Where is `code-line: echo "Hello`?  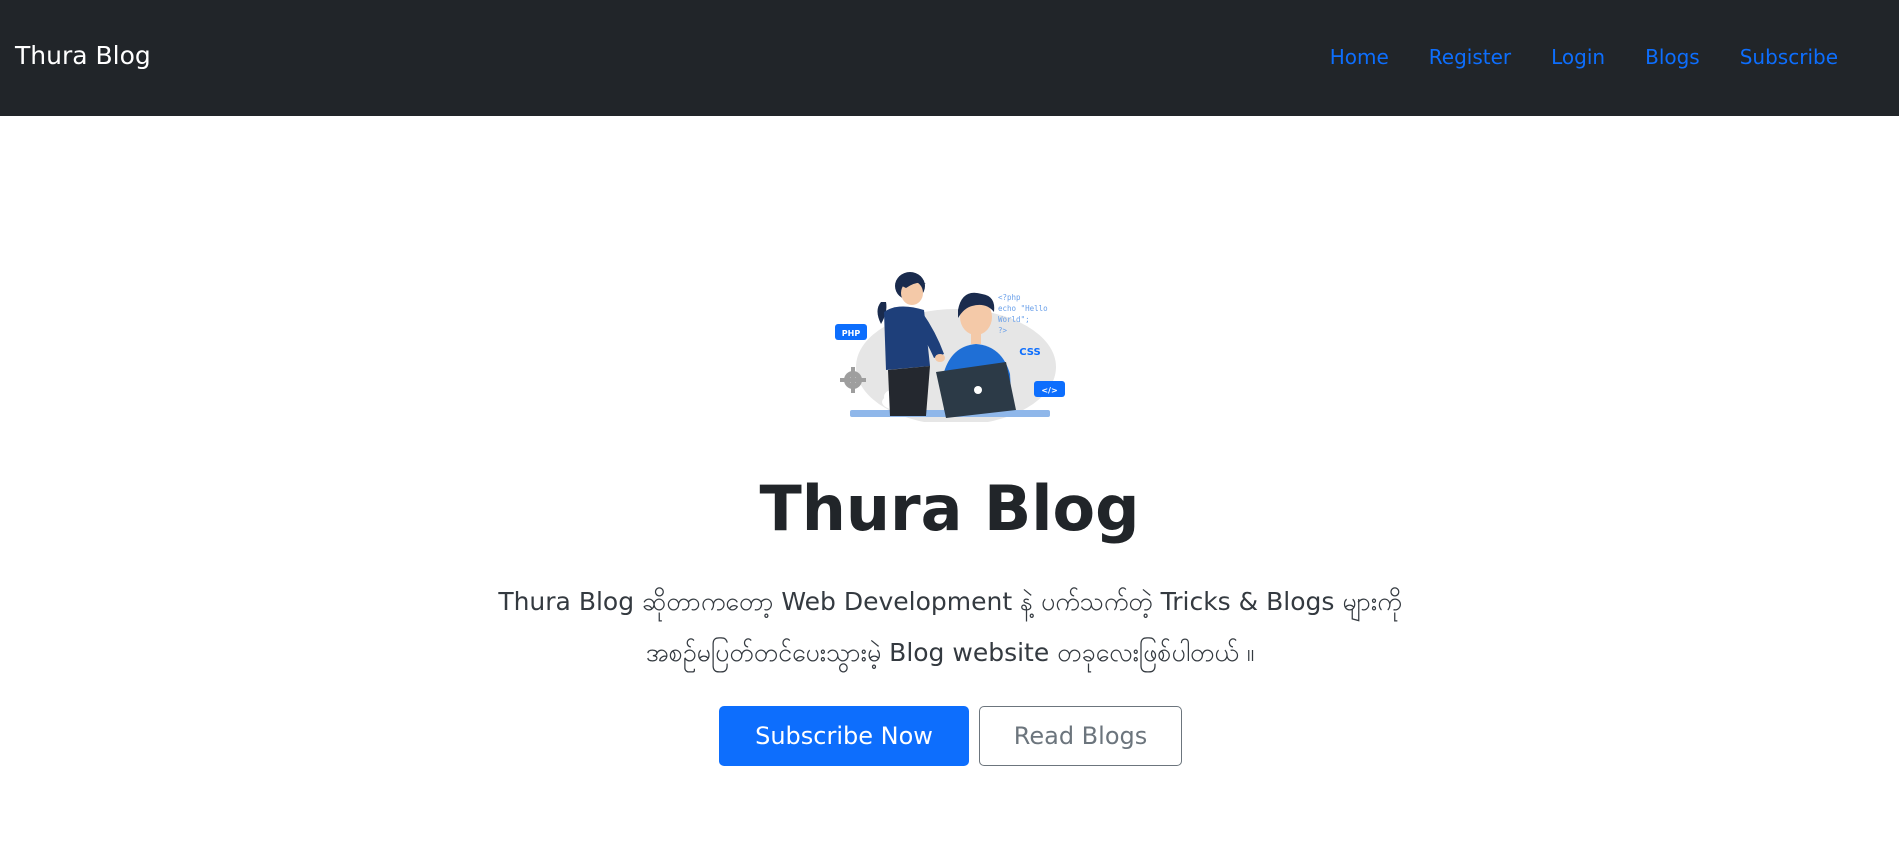 code-line: echo "Hello is located at coordinates (1023, 308).